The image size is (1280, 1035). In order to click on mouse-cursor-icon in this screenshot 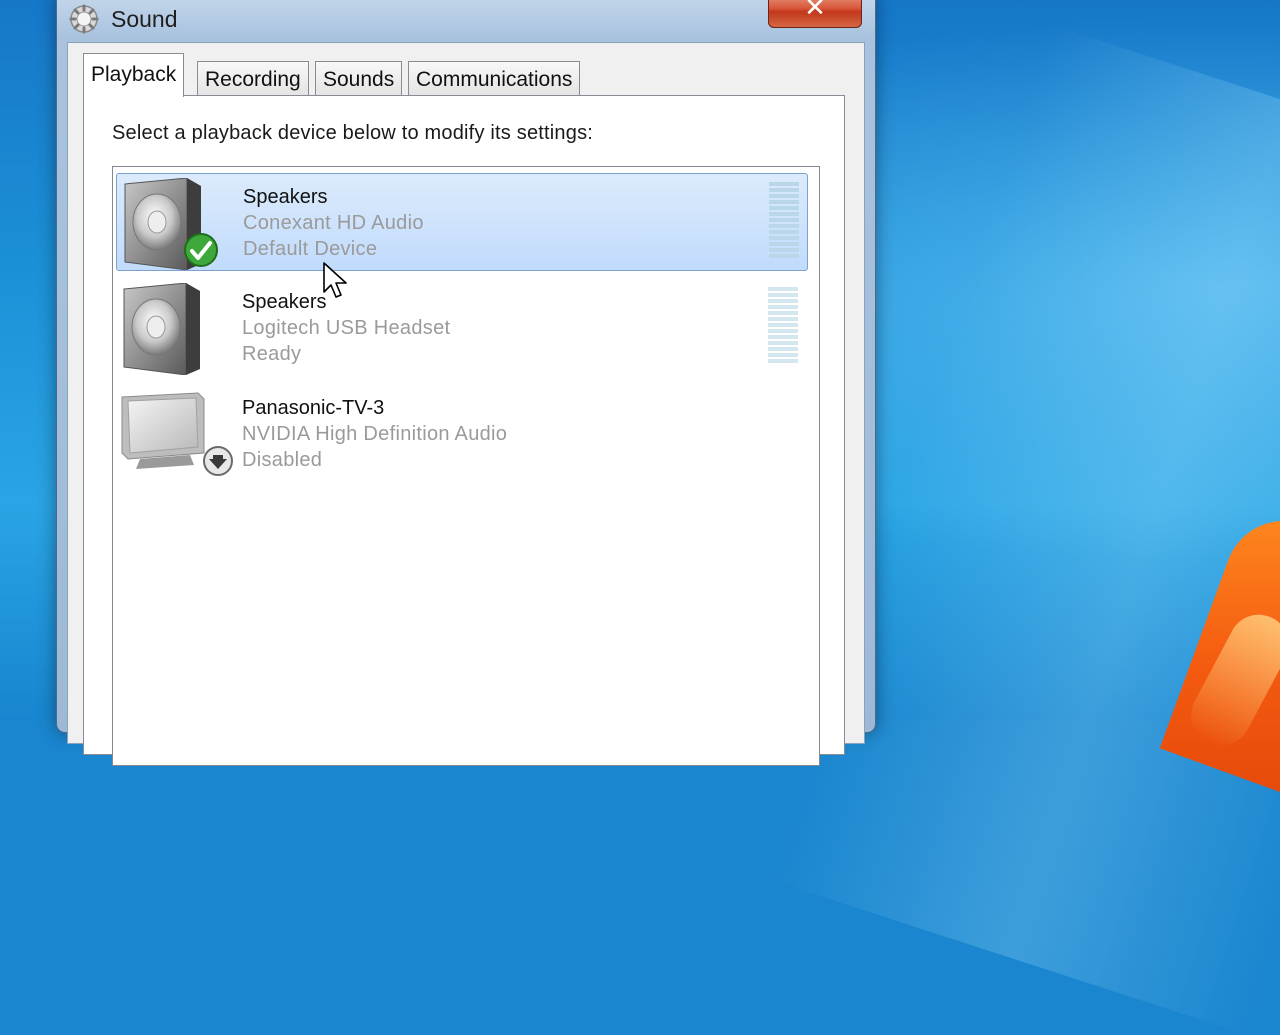, I will do `click(335, 280)`.